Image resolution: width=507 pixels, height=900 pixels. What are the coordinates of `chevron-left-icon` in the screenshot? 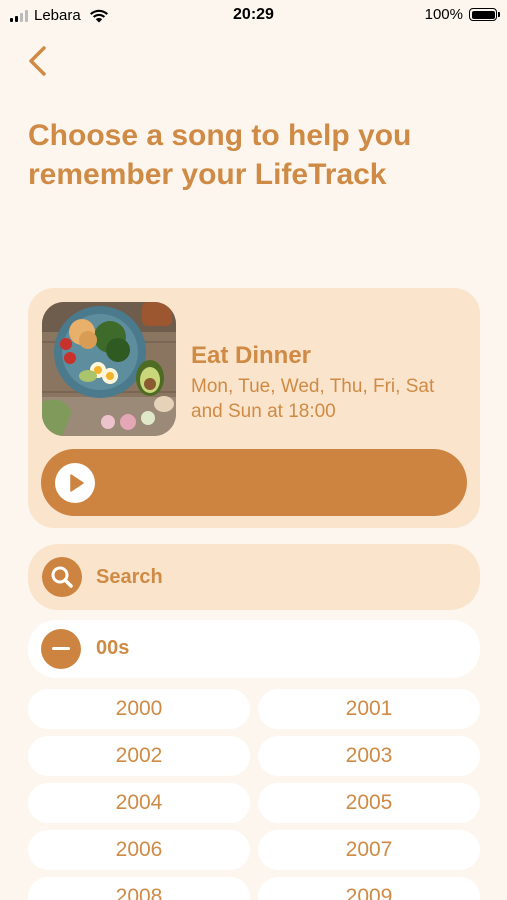 It's located at (37, 61).